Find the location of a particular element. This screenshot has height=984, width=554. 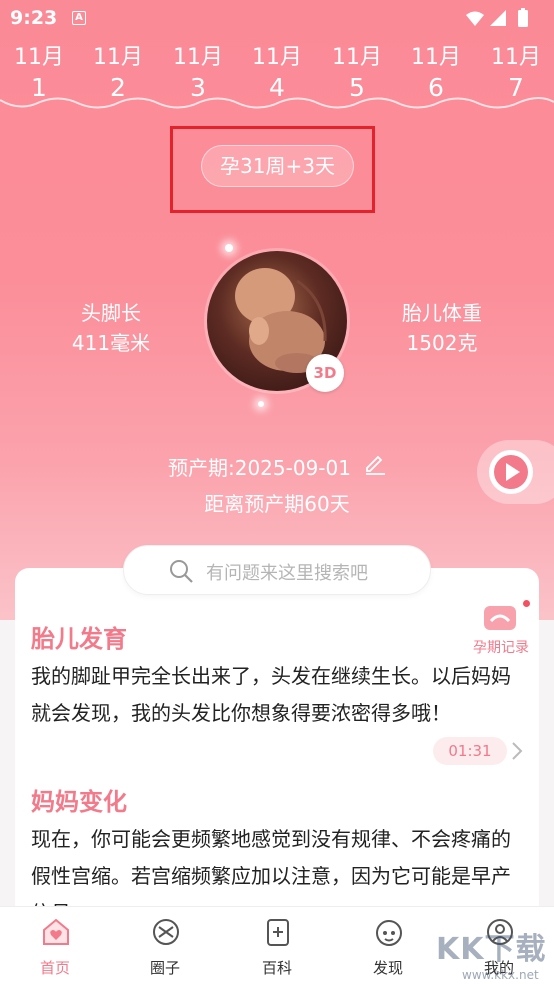

chevron-right-icon is located at coordinates (517, 751).